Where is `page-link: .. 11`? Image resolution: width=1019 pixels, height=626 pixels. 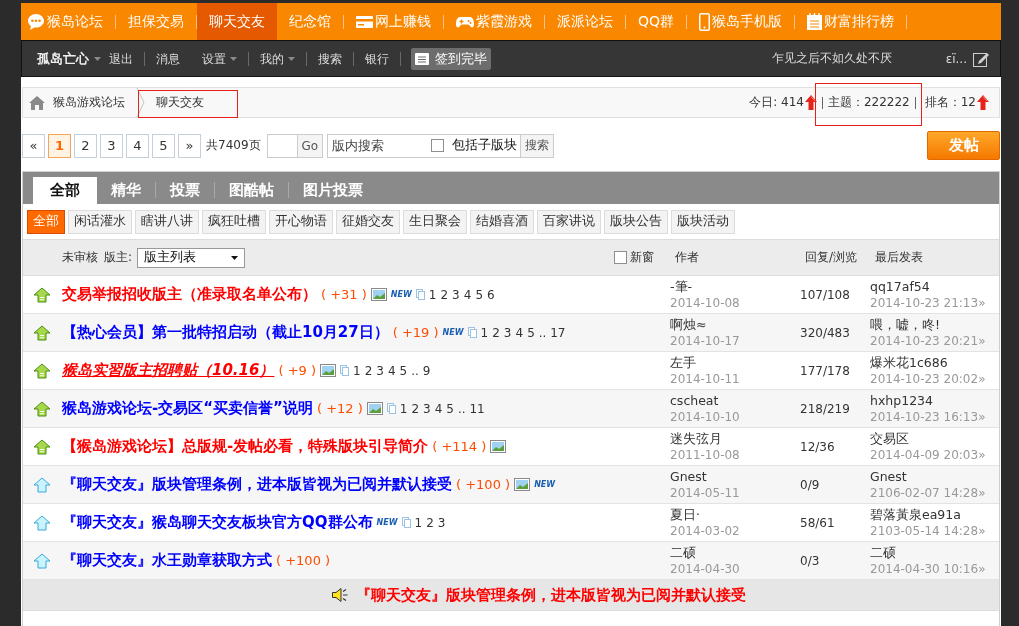
page-link: .. 11 is located at coordinates (471, 408).